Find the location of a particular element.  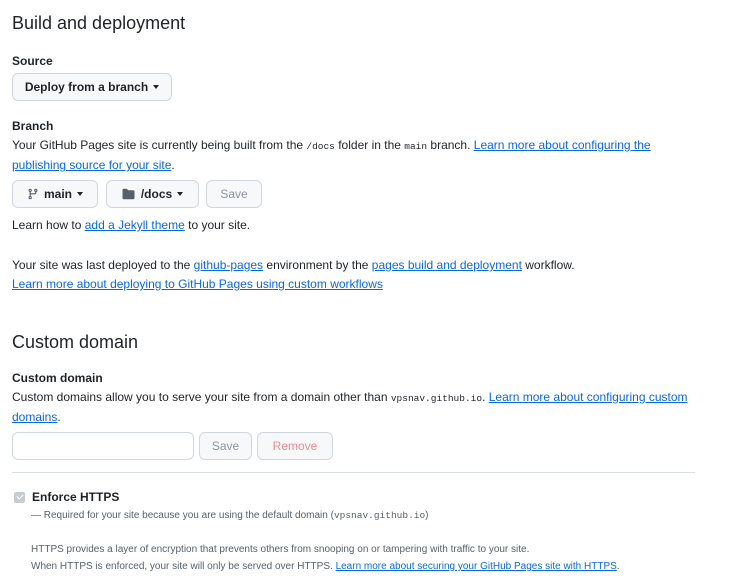

branch-save-button: Save is located at coordinates (234, 194).